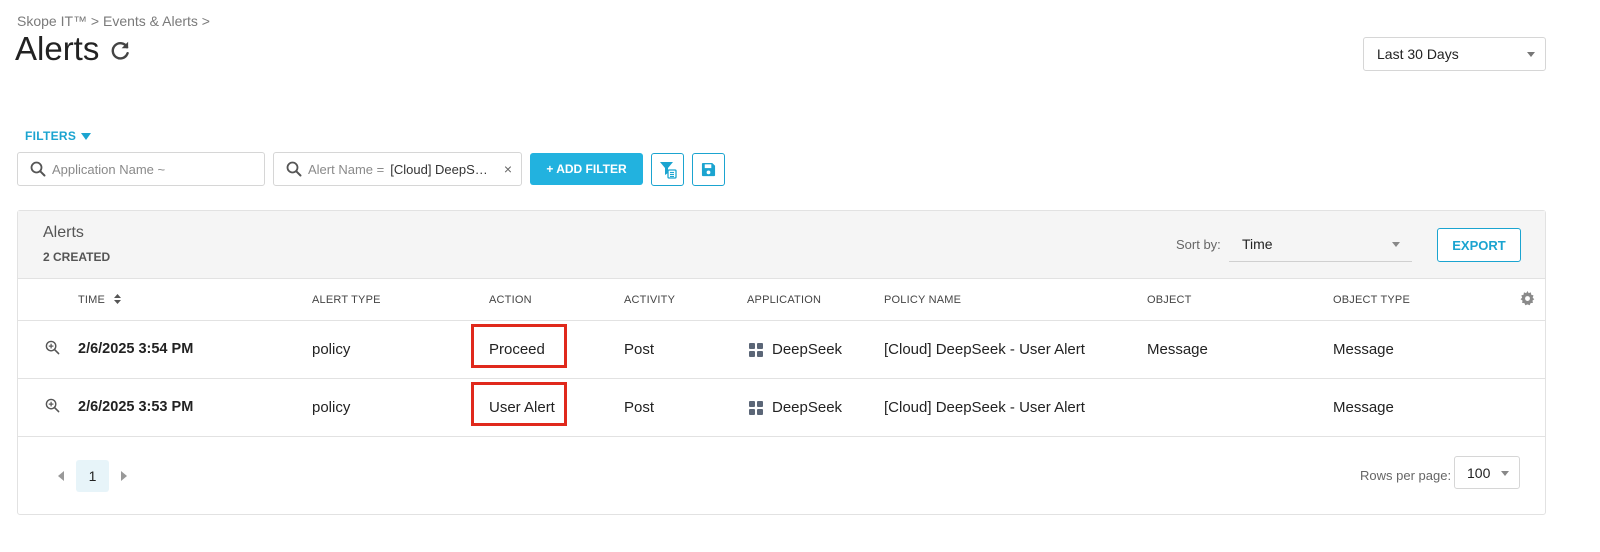 The image size is (1600, 552). I want to click on column-header-object: OBJECT, so click(1169, 300).